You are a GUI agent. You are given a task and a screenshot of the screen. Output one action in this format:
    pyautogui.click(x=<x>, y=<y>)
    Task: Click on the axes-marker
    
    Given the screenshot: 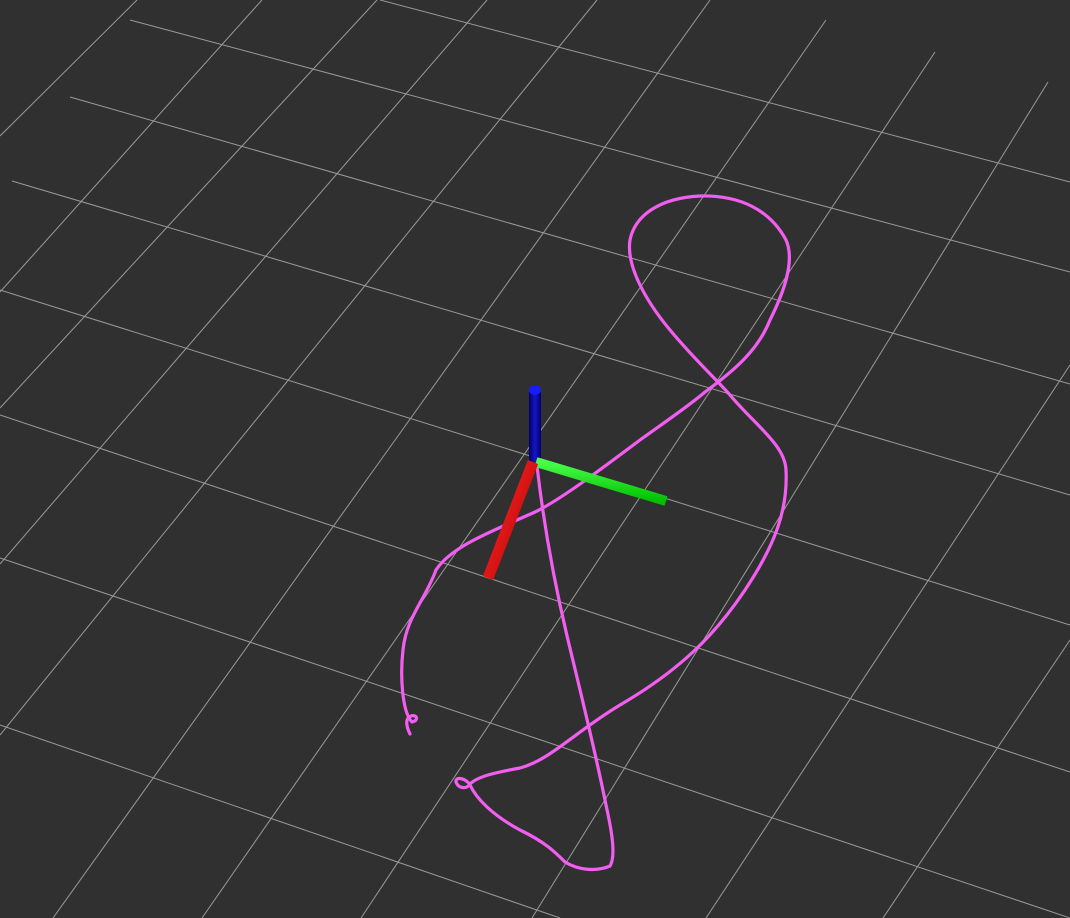 What is the action you would take?
    pyautogui.click(x=575, y=482)
    